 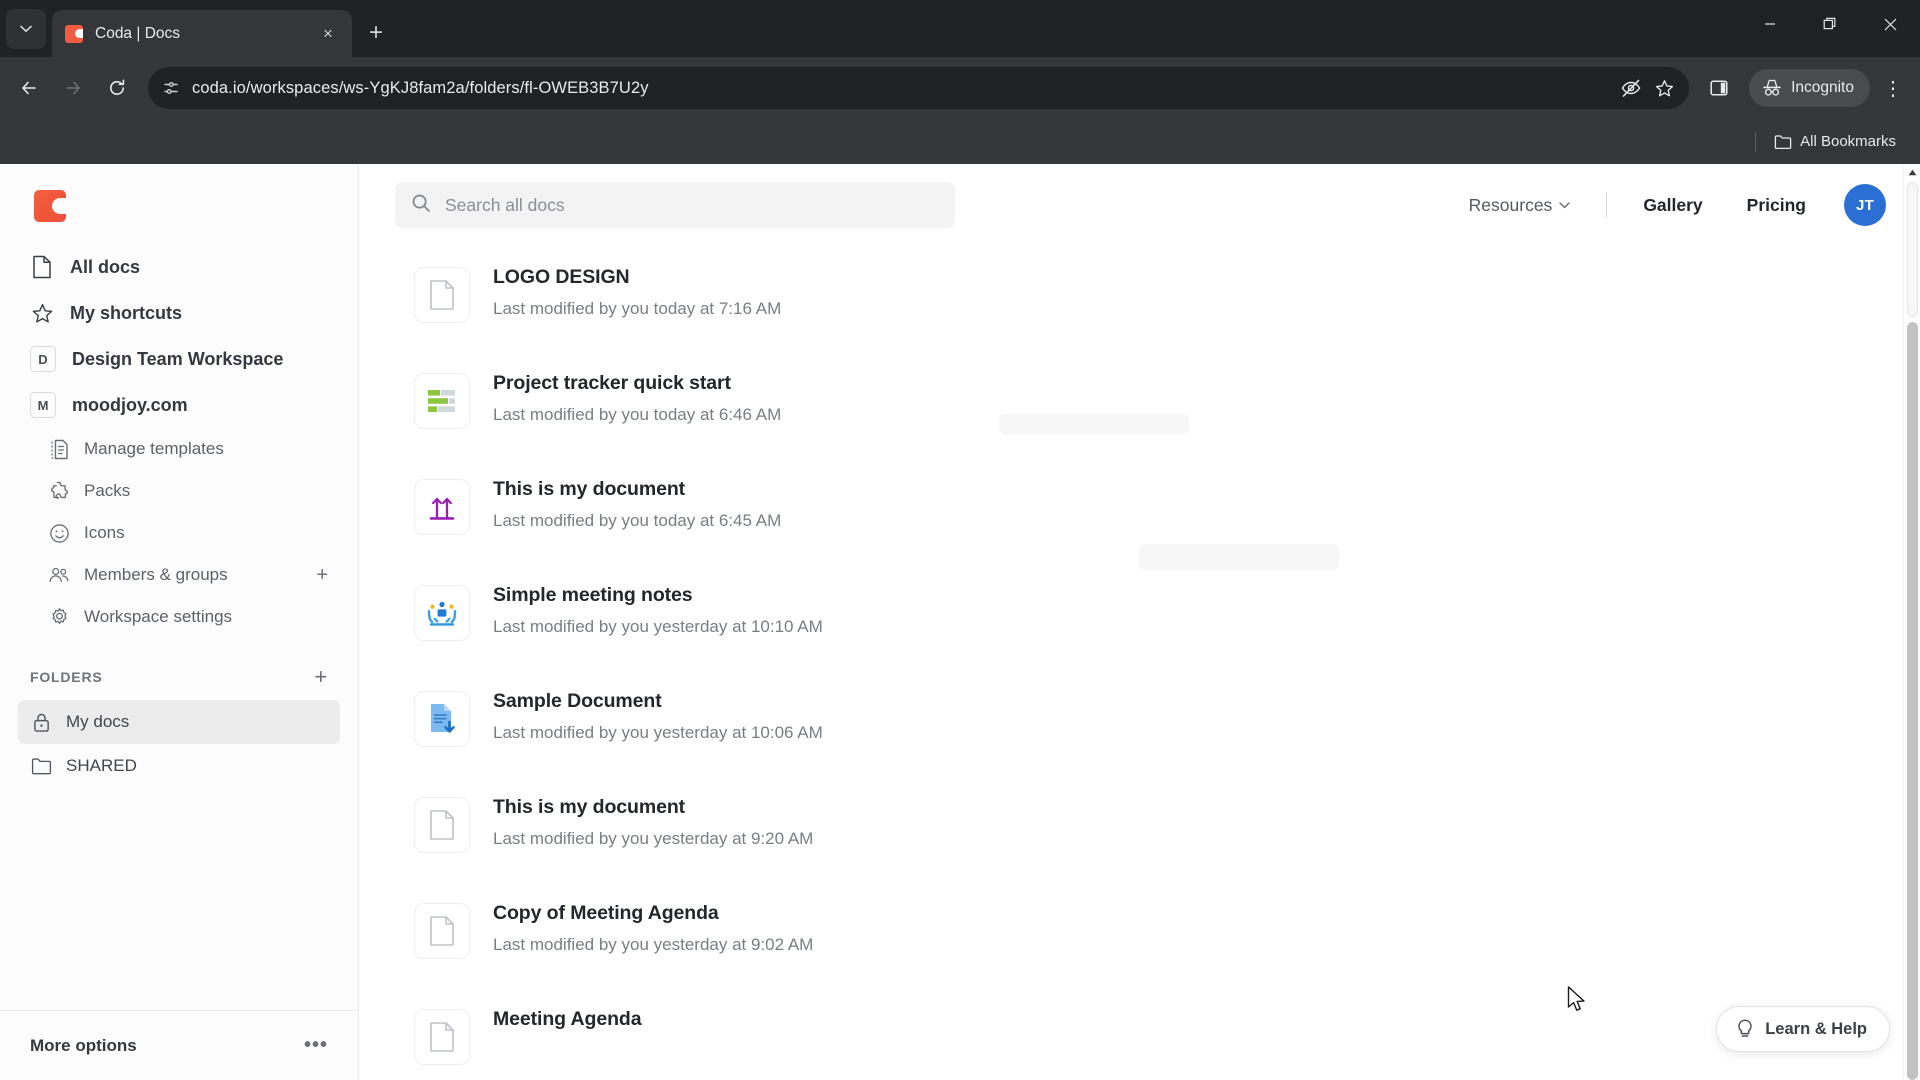 I want to click on sidebar-item-packs: Packs, so click(x=179, y=491).